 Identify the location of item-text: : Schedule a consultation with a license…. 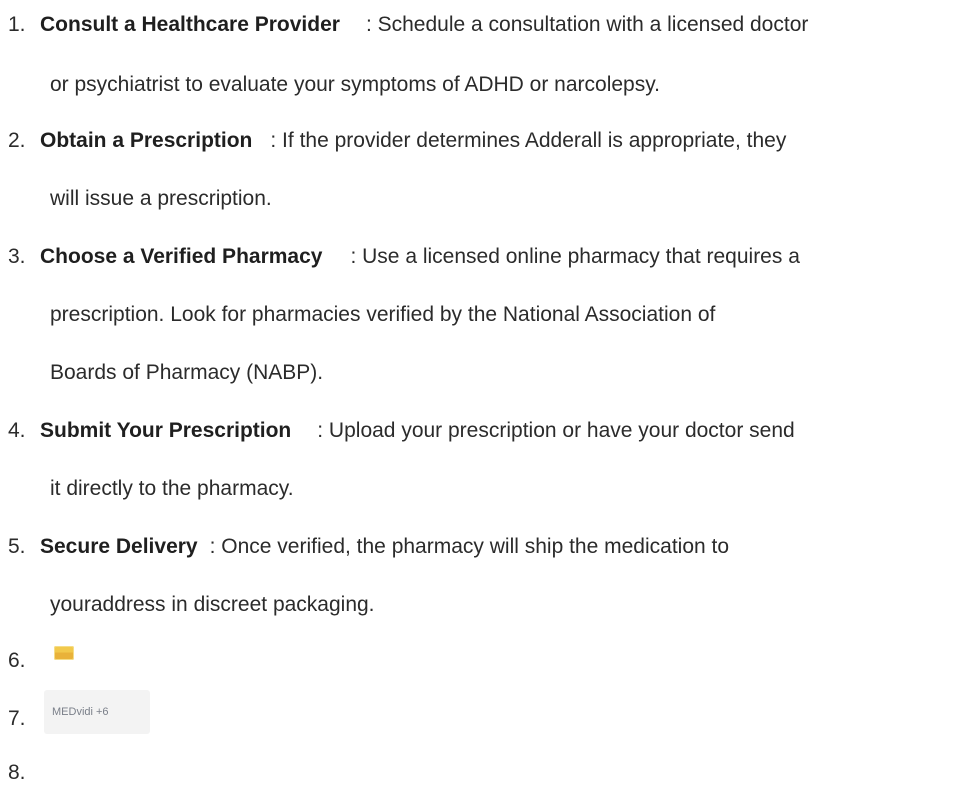
(587, 24).